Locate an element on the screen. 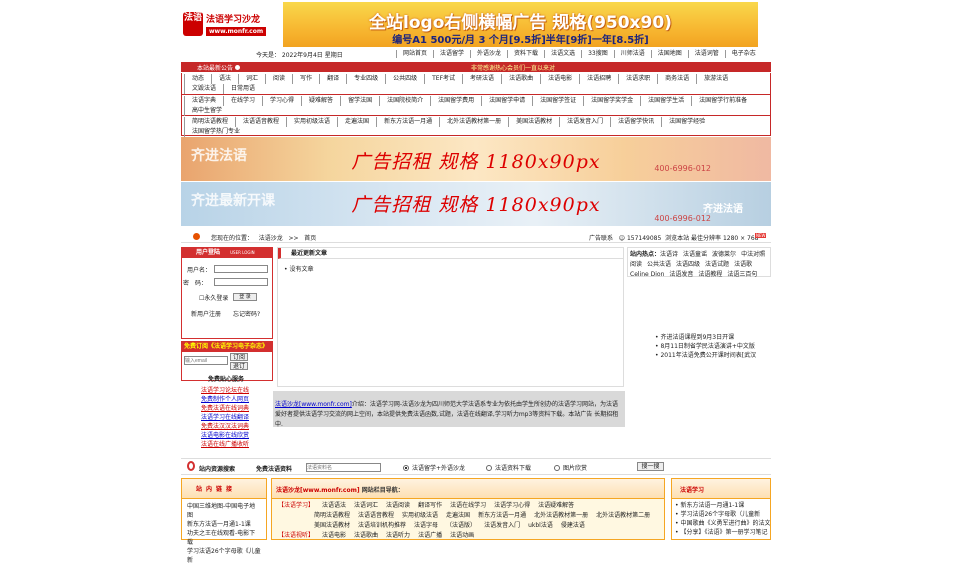  forgot-password-link: 忘记密码? is located at coordinates (246, 313).